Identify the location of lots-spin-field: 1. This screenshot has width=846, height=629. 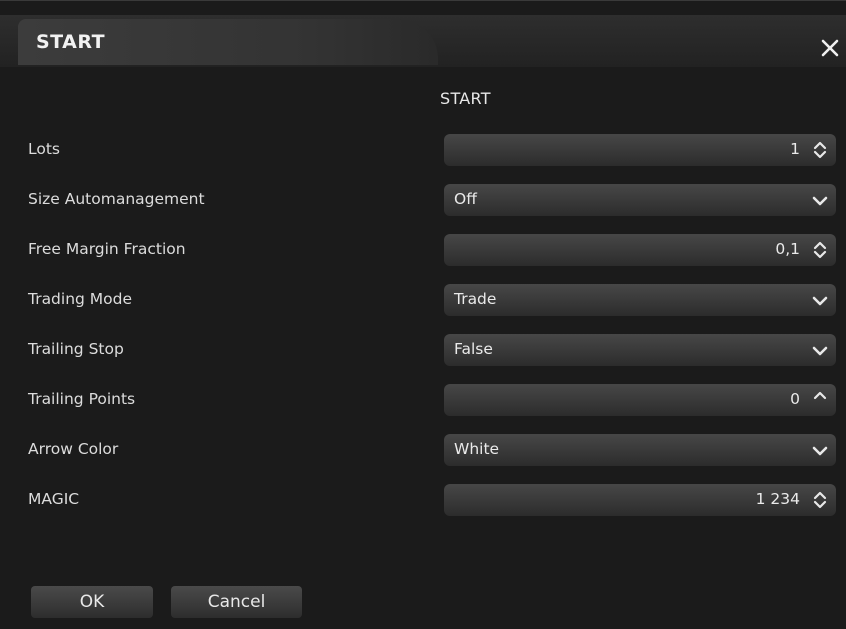
(640, 150).